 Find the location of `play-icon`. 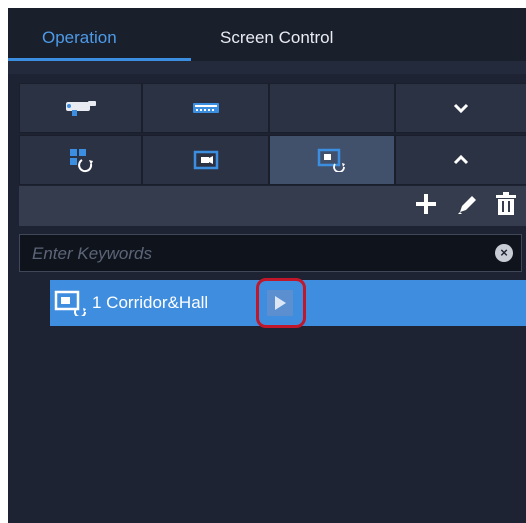

play-icon is located at coordinates (280, 303).